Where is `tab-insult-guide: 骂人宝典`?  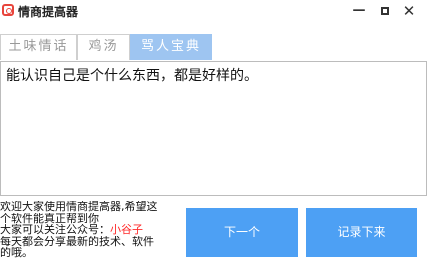
tab-insult-guide: 骂人宝典 is located at coordinates (171, 47).